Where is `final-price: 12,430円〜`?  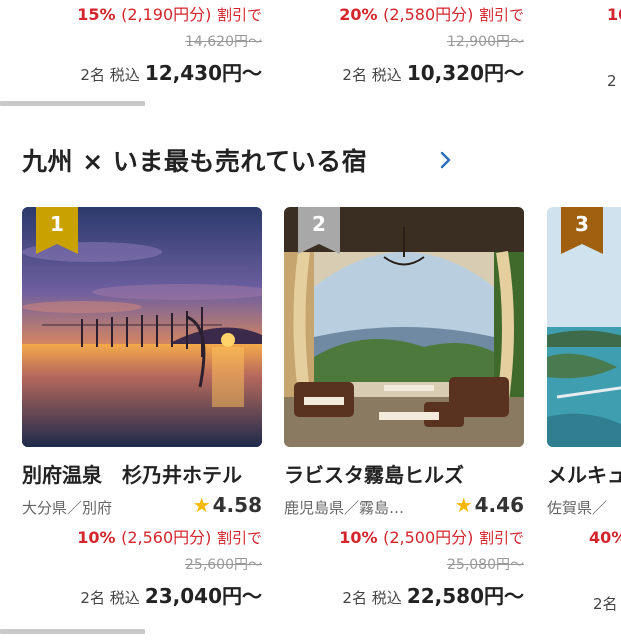 final-price: 12,430円〜 is located at coordinates (203, 73).